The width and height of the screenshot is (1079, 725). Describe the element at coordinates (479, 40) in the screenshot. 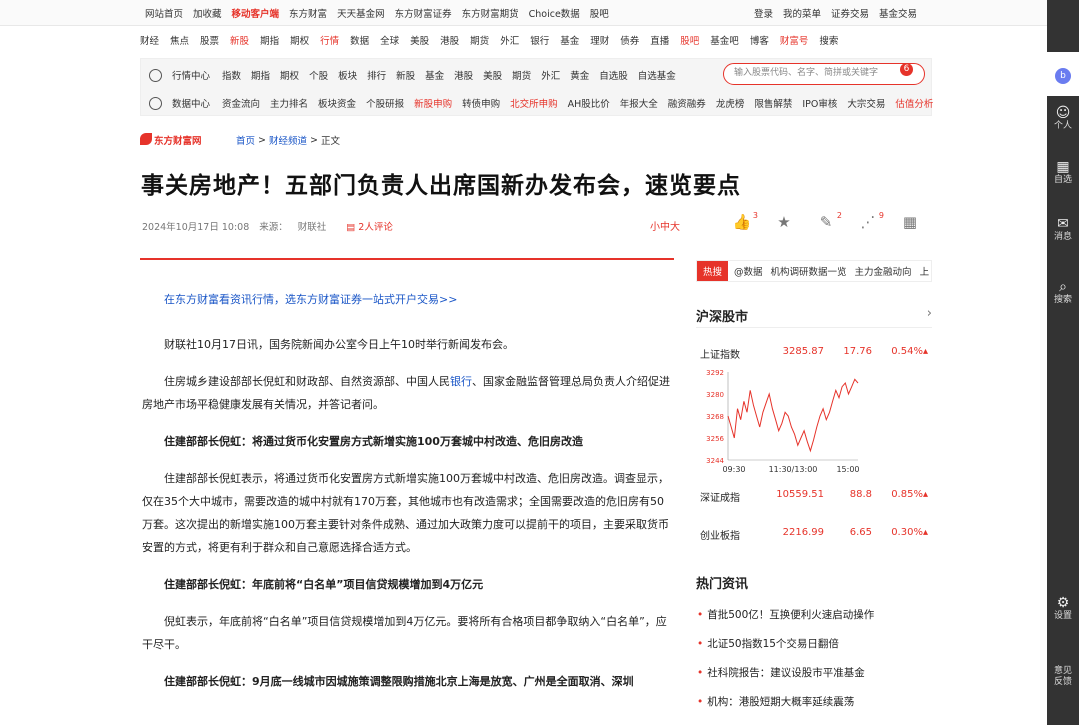

I see `channel-link: 期货` at that location.